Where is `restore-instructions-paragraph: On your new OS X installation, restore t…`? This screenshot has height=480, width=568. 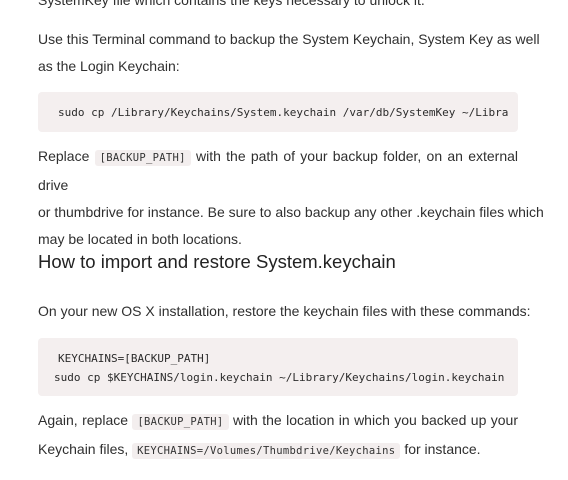 restore-instructions-paragraph: On your new OS X installation, restore t… is located at coordinates (284, 311).